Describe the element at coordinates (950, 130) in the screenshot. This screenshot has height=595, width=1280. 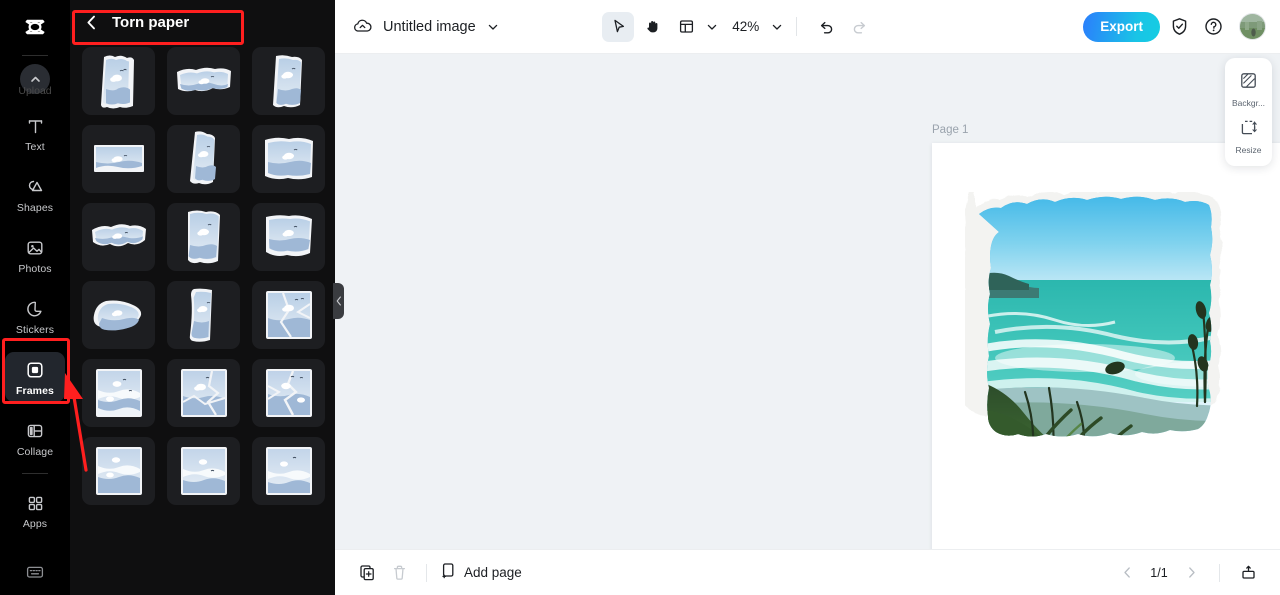
I see `page-label: Page 1` at that location.